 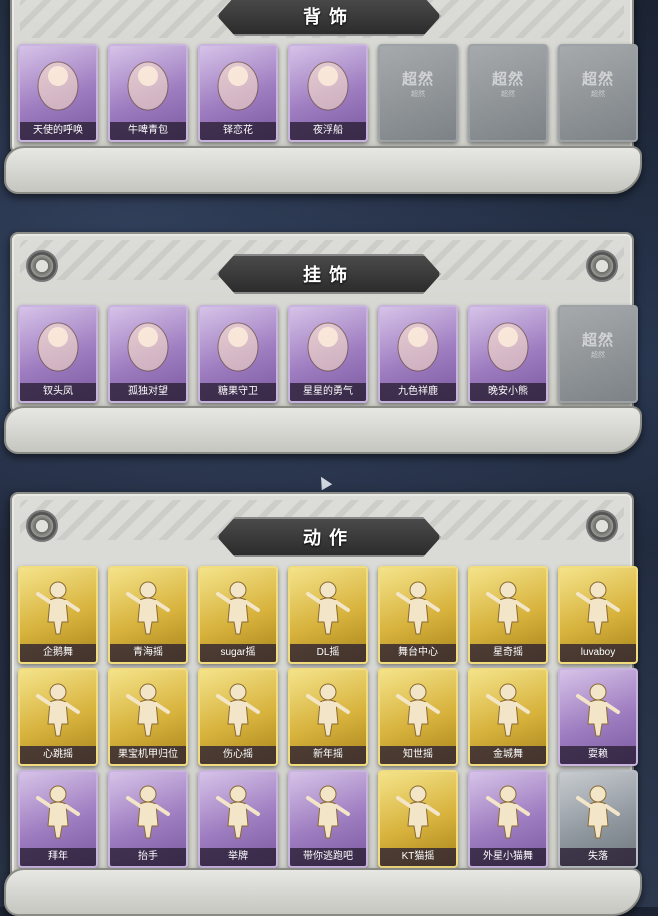 What do you see at coordinates (418, 857) in the screenshot?
I see `item-label: KT猫摇` at bounding box center [418, 857].